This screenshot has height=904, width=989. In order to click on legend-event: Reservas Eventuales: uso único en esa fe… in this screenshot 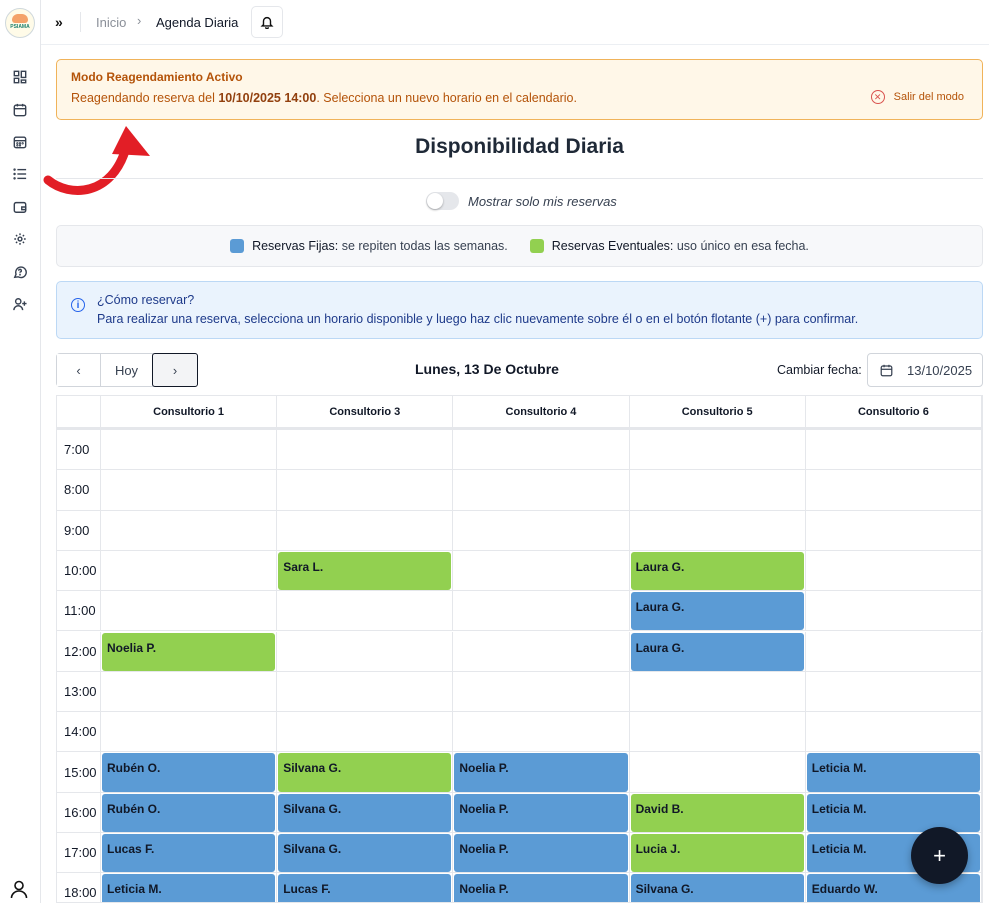, I will do `click(669, 246)`.